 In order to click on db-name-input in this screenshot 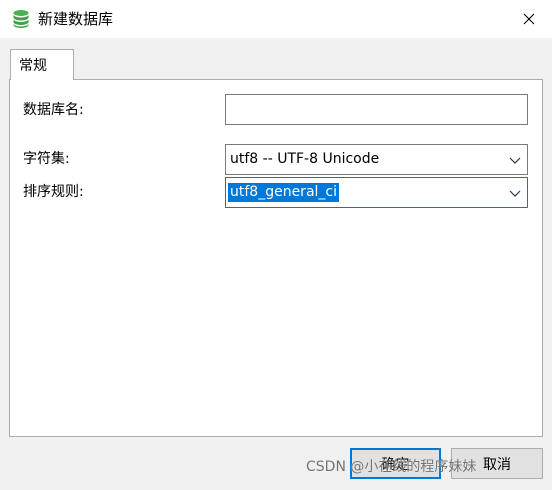, I will do `click(376, 109)`.